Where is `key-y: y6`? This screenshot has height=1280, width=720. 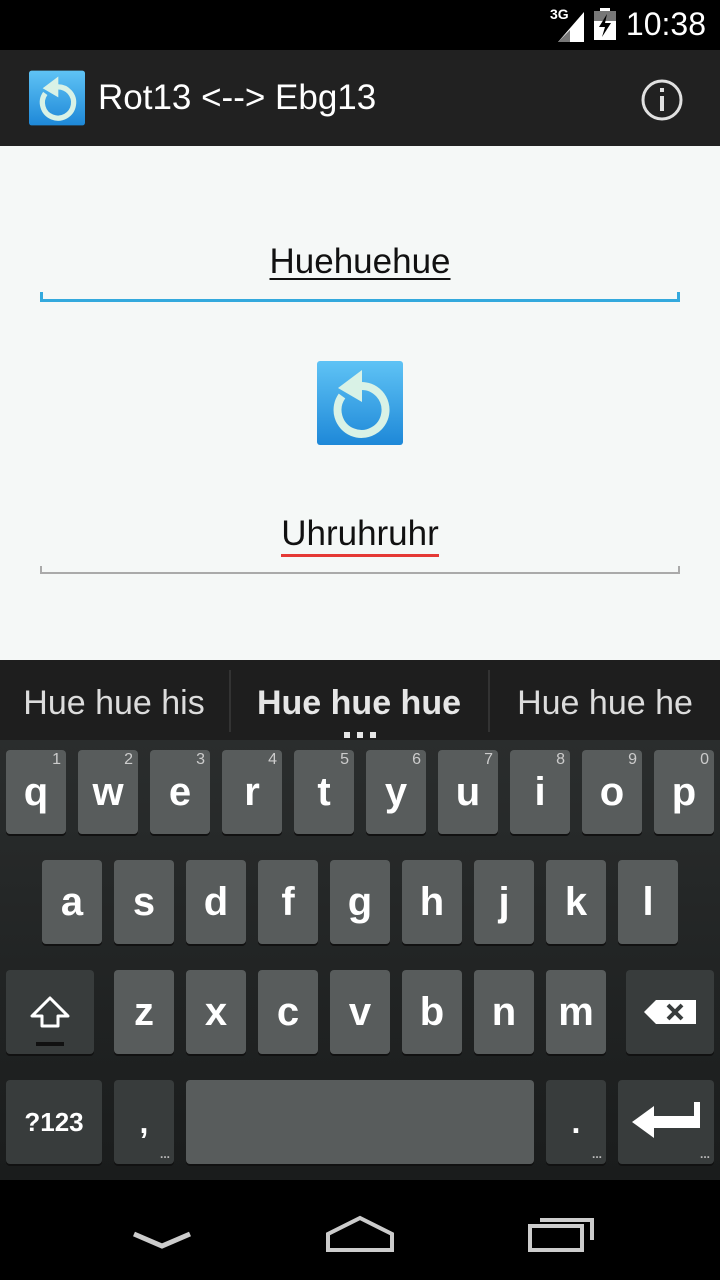 key-y: y6 is located at coordinates (396, 792).